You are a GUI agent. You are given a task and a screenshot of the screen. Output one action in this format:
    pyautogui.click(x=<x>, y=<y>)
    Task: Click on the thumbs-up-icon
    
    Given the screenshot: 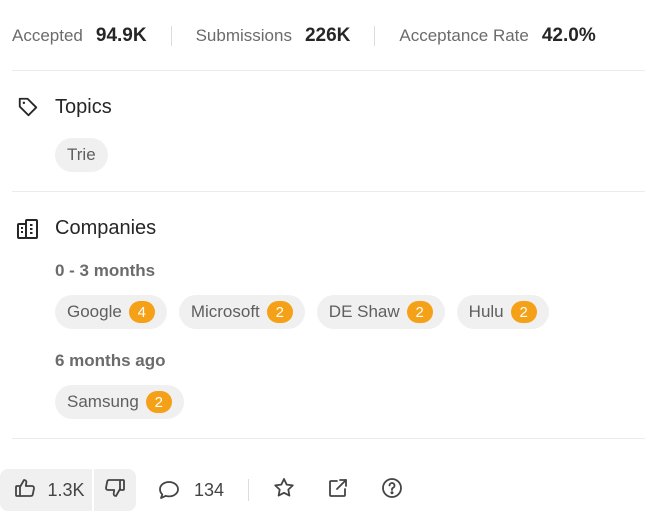 What is the action you would take?
    pyautogui.click(x=25, y=490)
    